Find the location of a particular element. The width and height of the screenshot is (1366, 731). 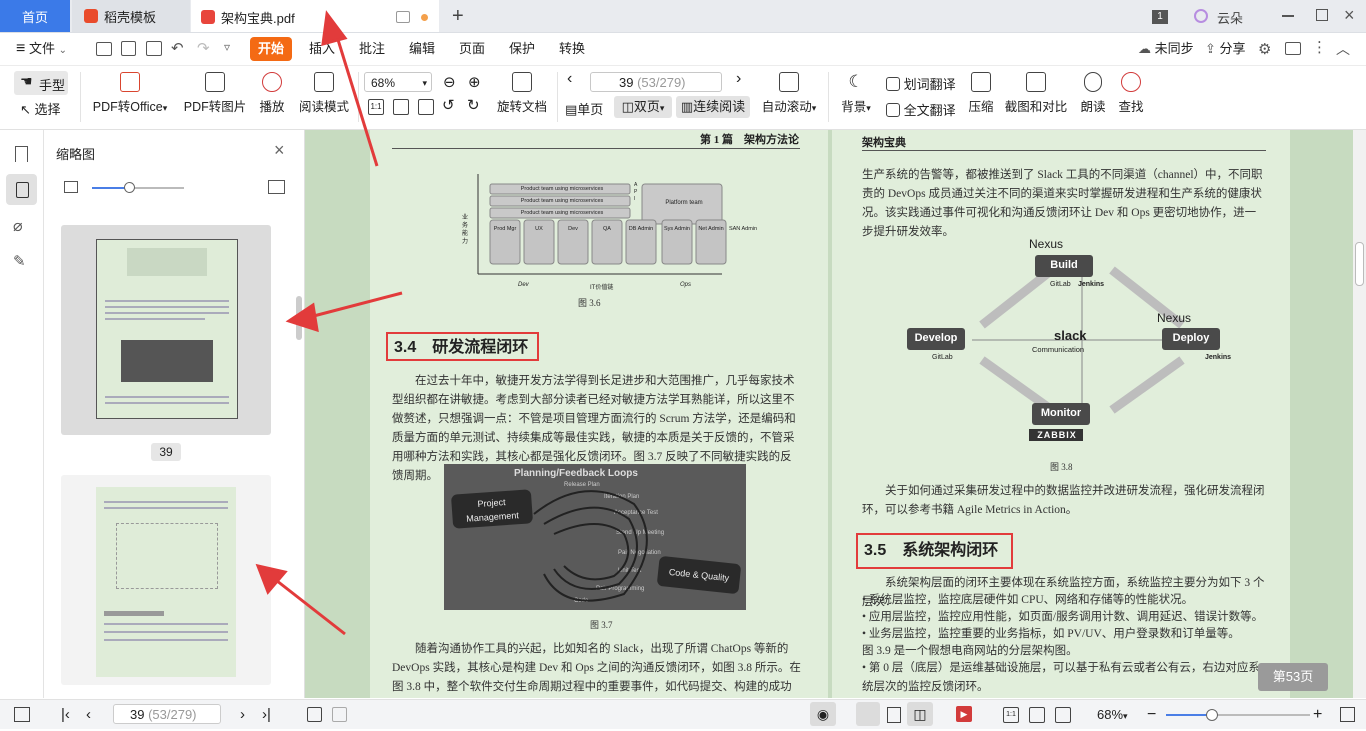

zoom-in-icon: + is located at coordinates (1317, 714).